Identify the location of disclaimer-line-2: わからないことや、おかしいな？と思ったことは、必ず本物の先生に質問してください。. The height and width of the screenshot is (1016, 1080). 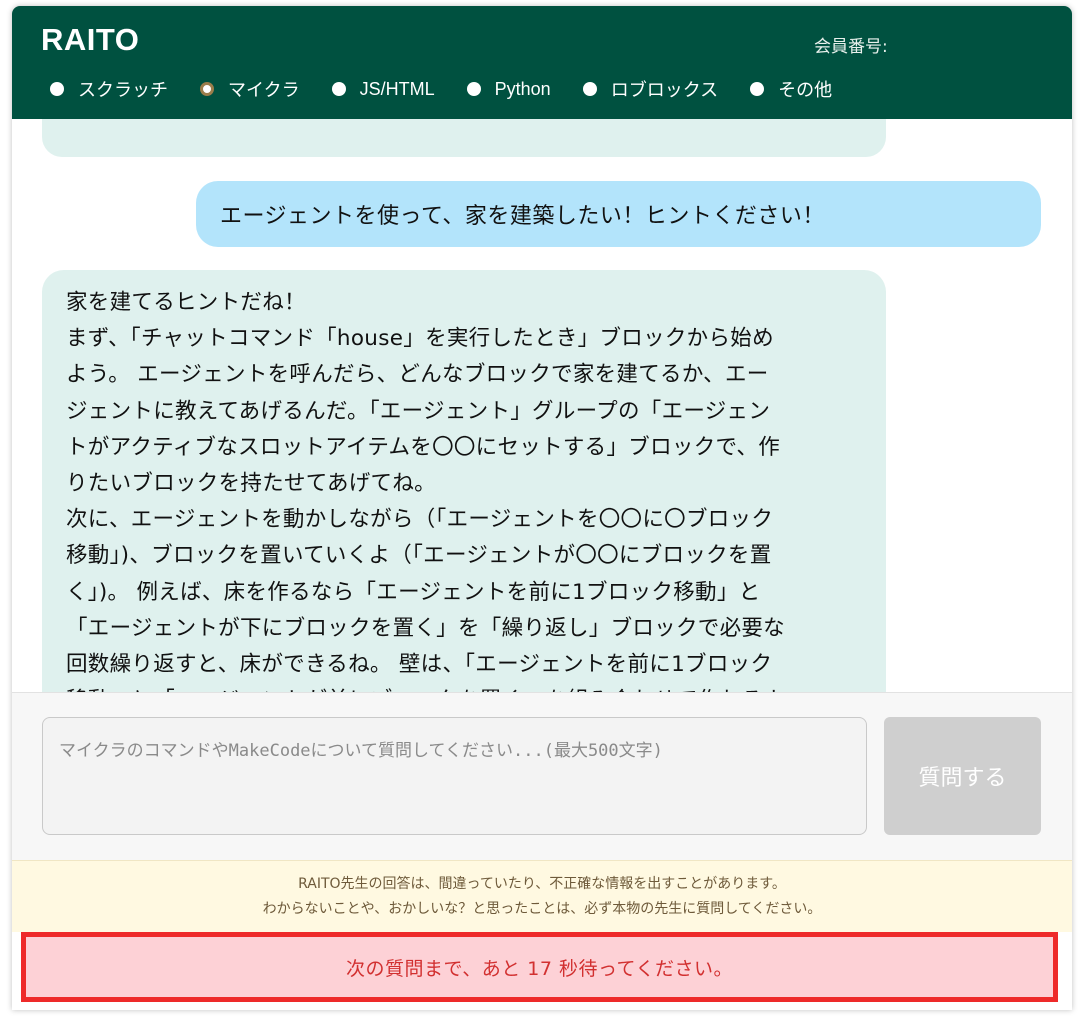
(542, 909).